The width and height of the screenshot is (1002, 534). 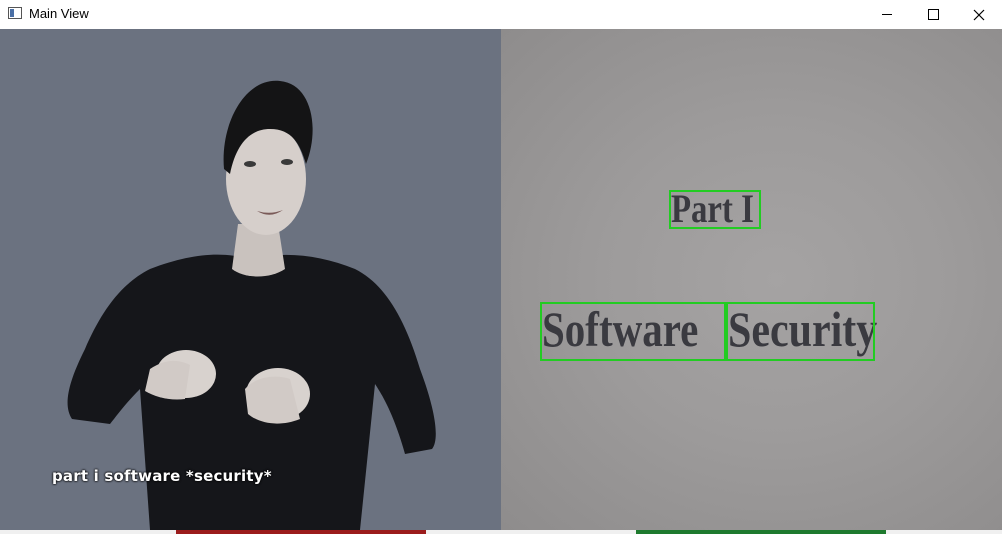 I want to click on close-icon, so click(x=979, y=14).